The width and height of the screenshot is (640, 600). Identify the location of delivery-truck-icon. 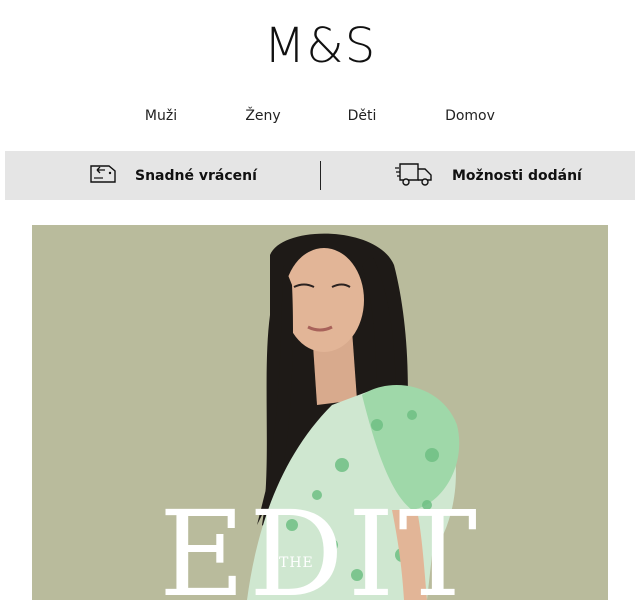
(423, 176).